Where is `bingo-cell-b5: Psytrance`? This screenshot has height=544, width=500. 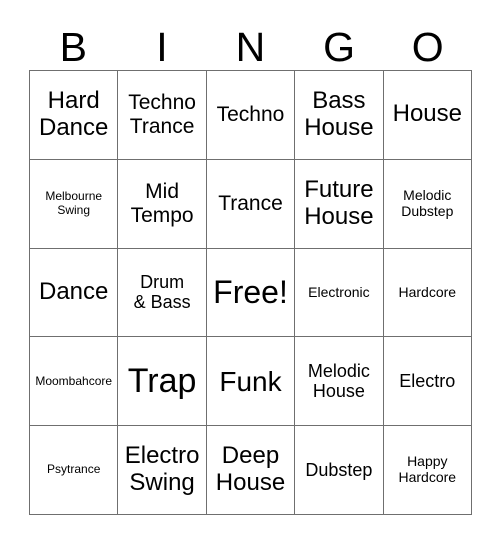
bingo-cell-b5: Psytrance is located at coordinates (74, 470).